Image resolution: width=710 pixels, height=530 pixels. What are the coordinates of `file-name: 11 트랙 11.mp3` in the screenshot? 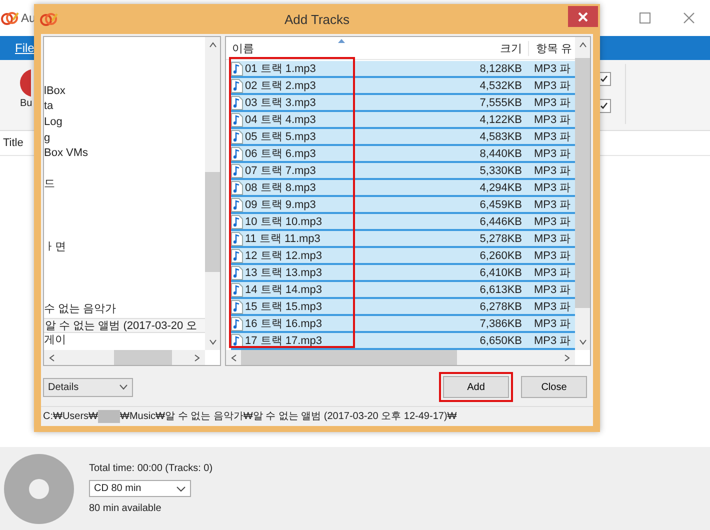 It's located at (282, 239).